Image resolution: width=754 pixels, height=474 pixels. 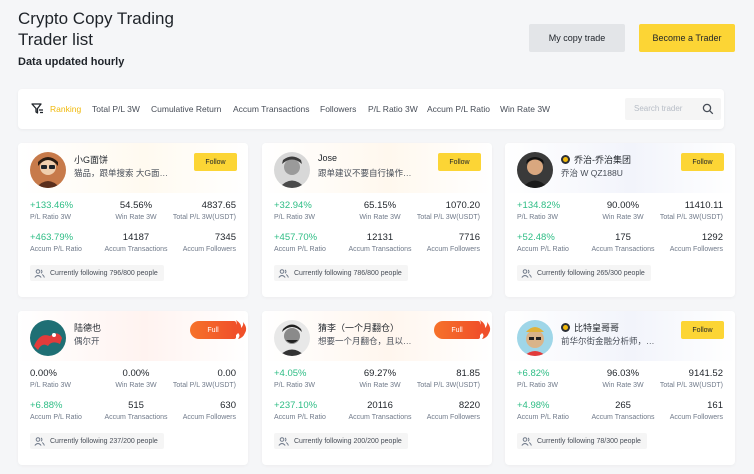 What do you see at coordinates (658, 108) in the screenshot?
I see `search-placeholder: Search trader` at bounding box center [658, 108].